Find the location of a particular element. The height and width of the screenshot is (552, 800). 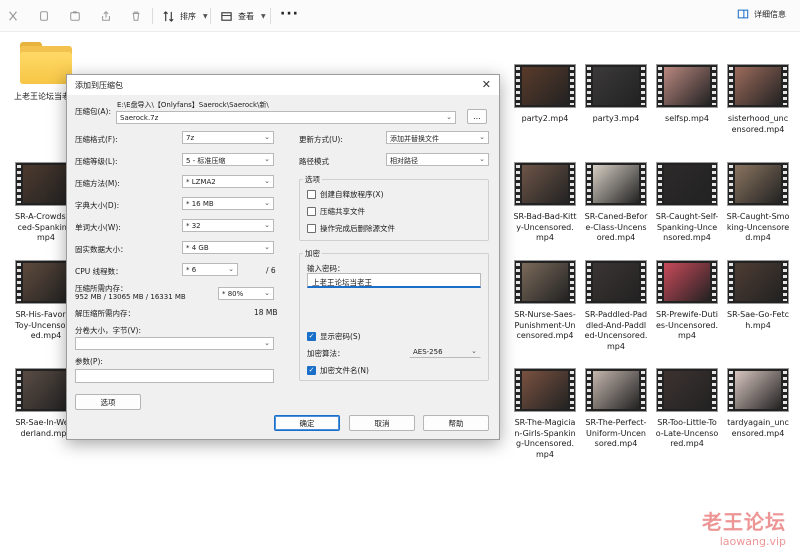

password-value: 上老王论坛当老王 is located at coordinates (342, 282).